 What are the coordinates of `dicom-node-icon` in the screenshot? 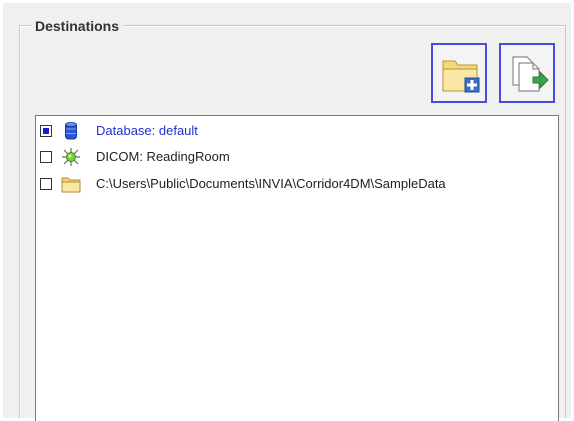 It's located at (71, 157).